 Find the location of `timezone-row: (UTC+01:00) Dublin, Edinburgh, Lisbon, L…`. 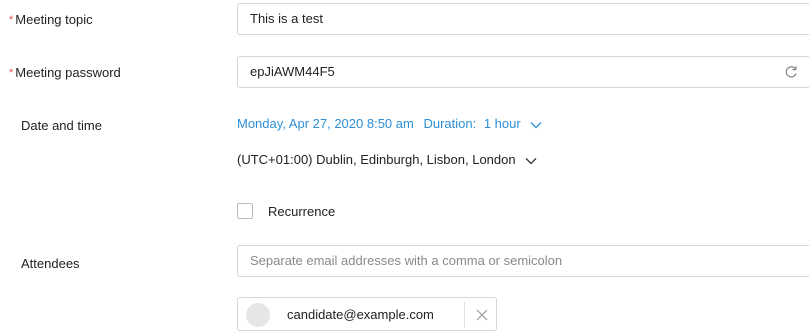

timezone-row: (UTC+01:00) Dublin, Edinburgh, Lisbon, L… is located at coordinates (387, 159).